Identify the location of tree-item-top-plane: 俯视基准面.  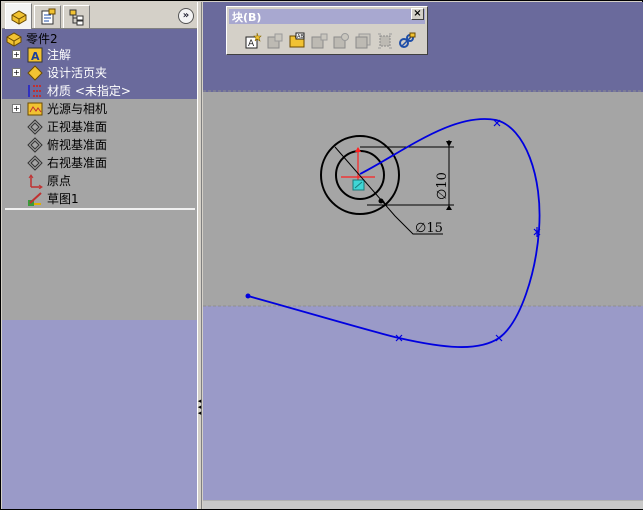
(67, 144).